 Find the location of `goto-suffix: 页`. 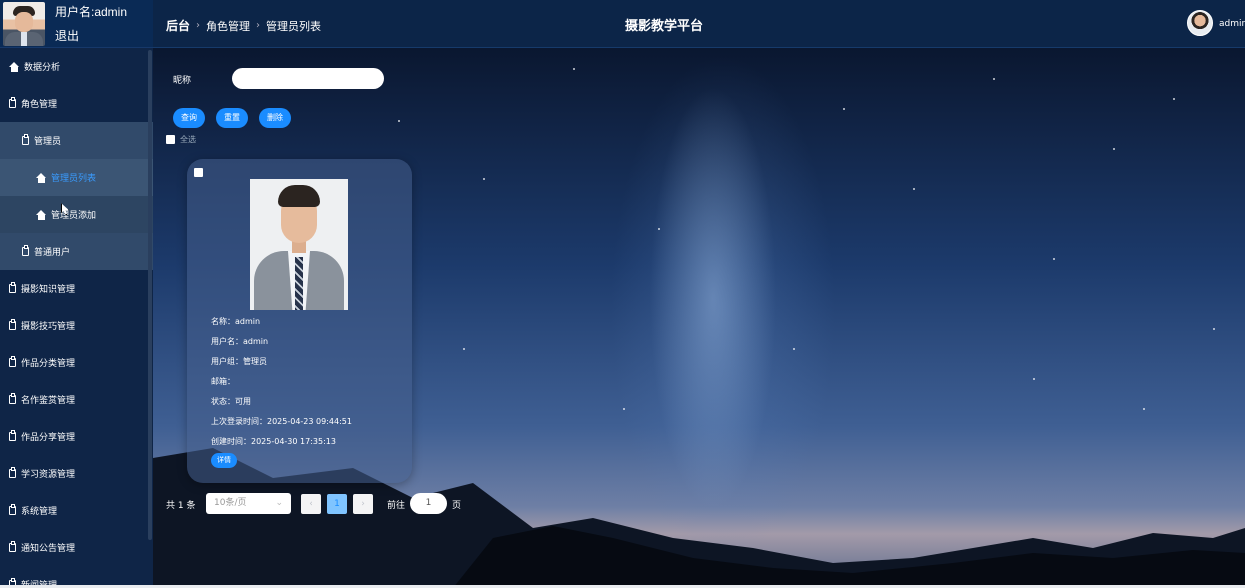

goto-suffix: 页 is located at coordinates (457, 506).